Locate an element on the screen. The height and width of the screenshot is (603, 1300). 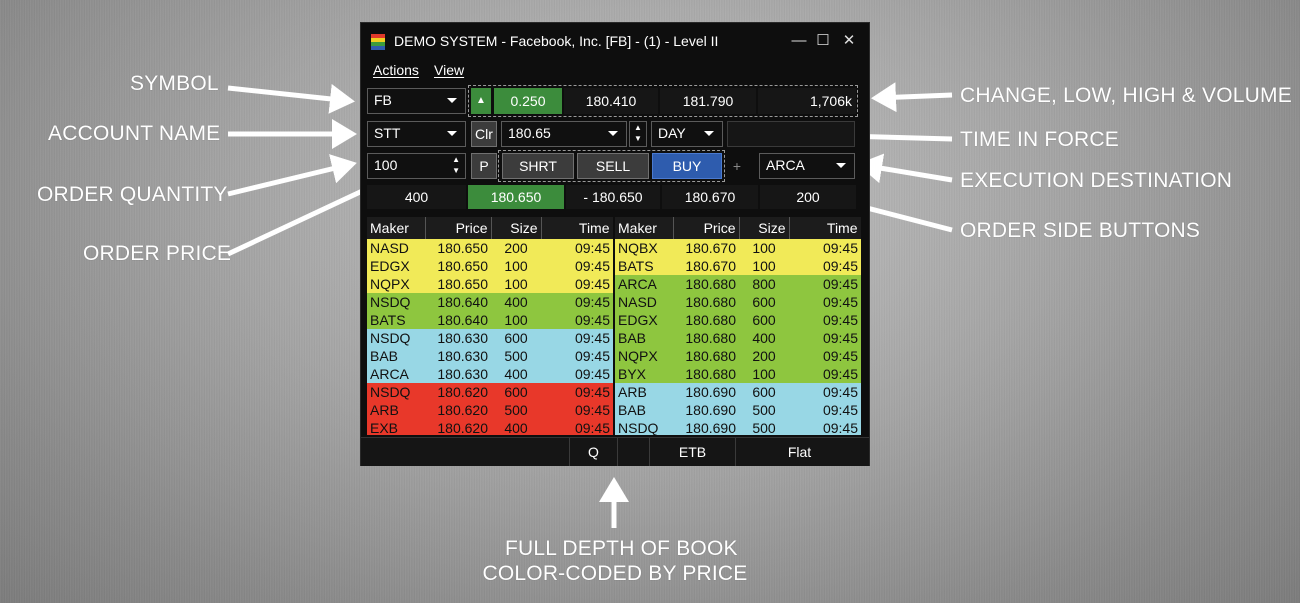
bid-book-row: NSDQ 180.620 600 09:45 is located at coordinates (490, 392).